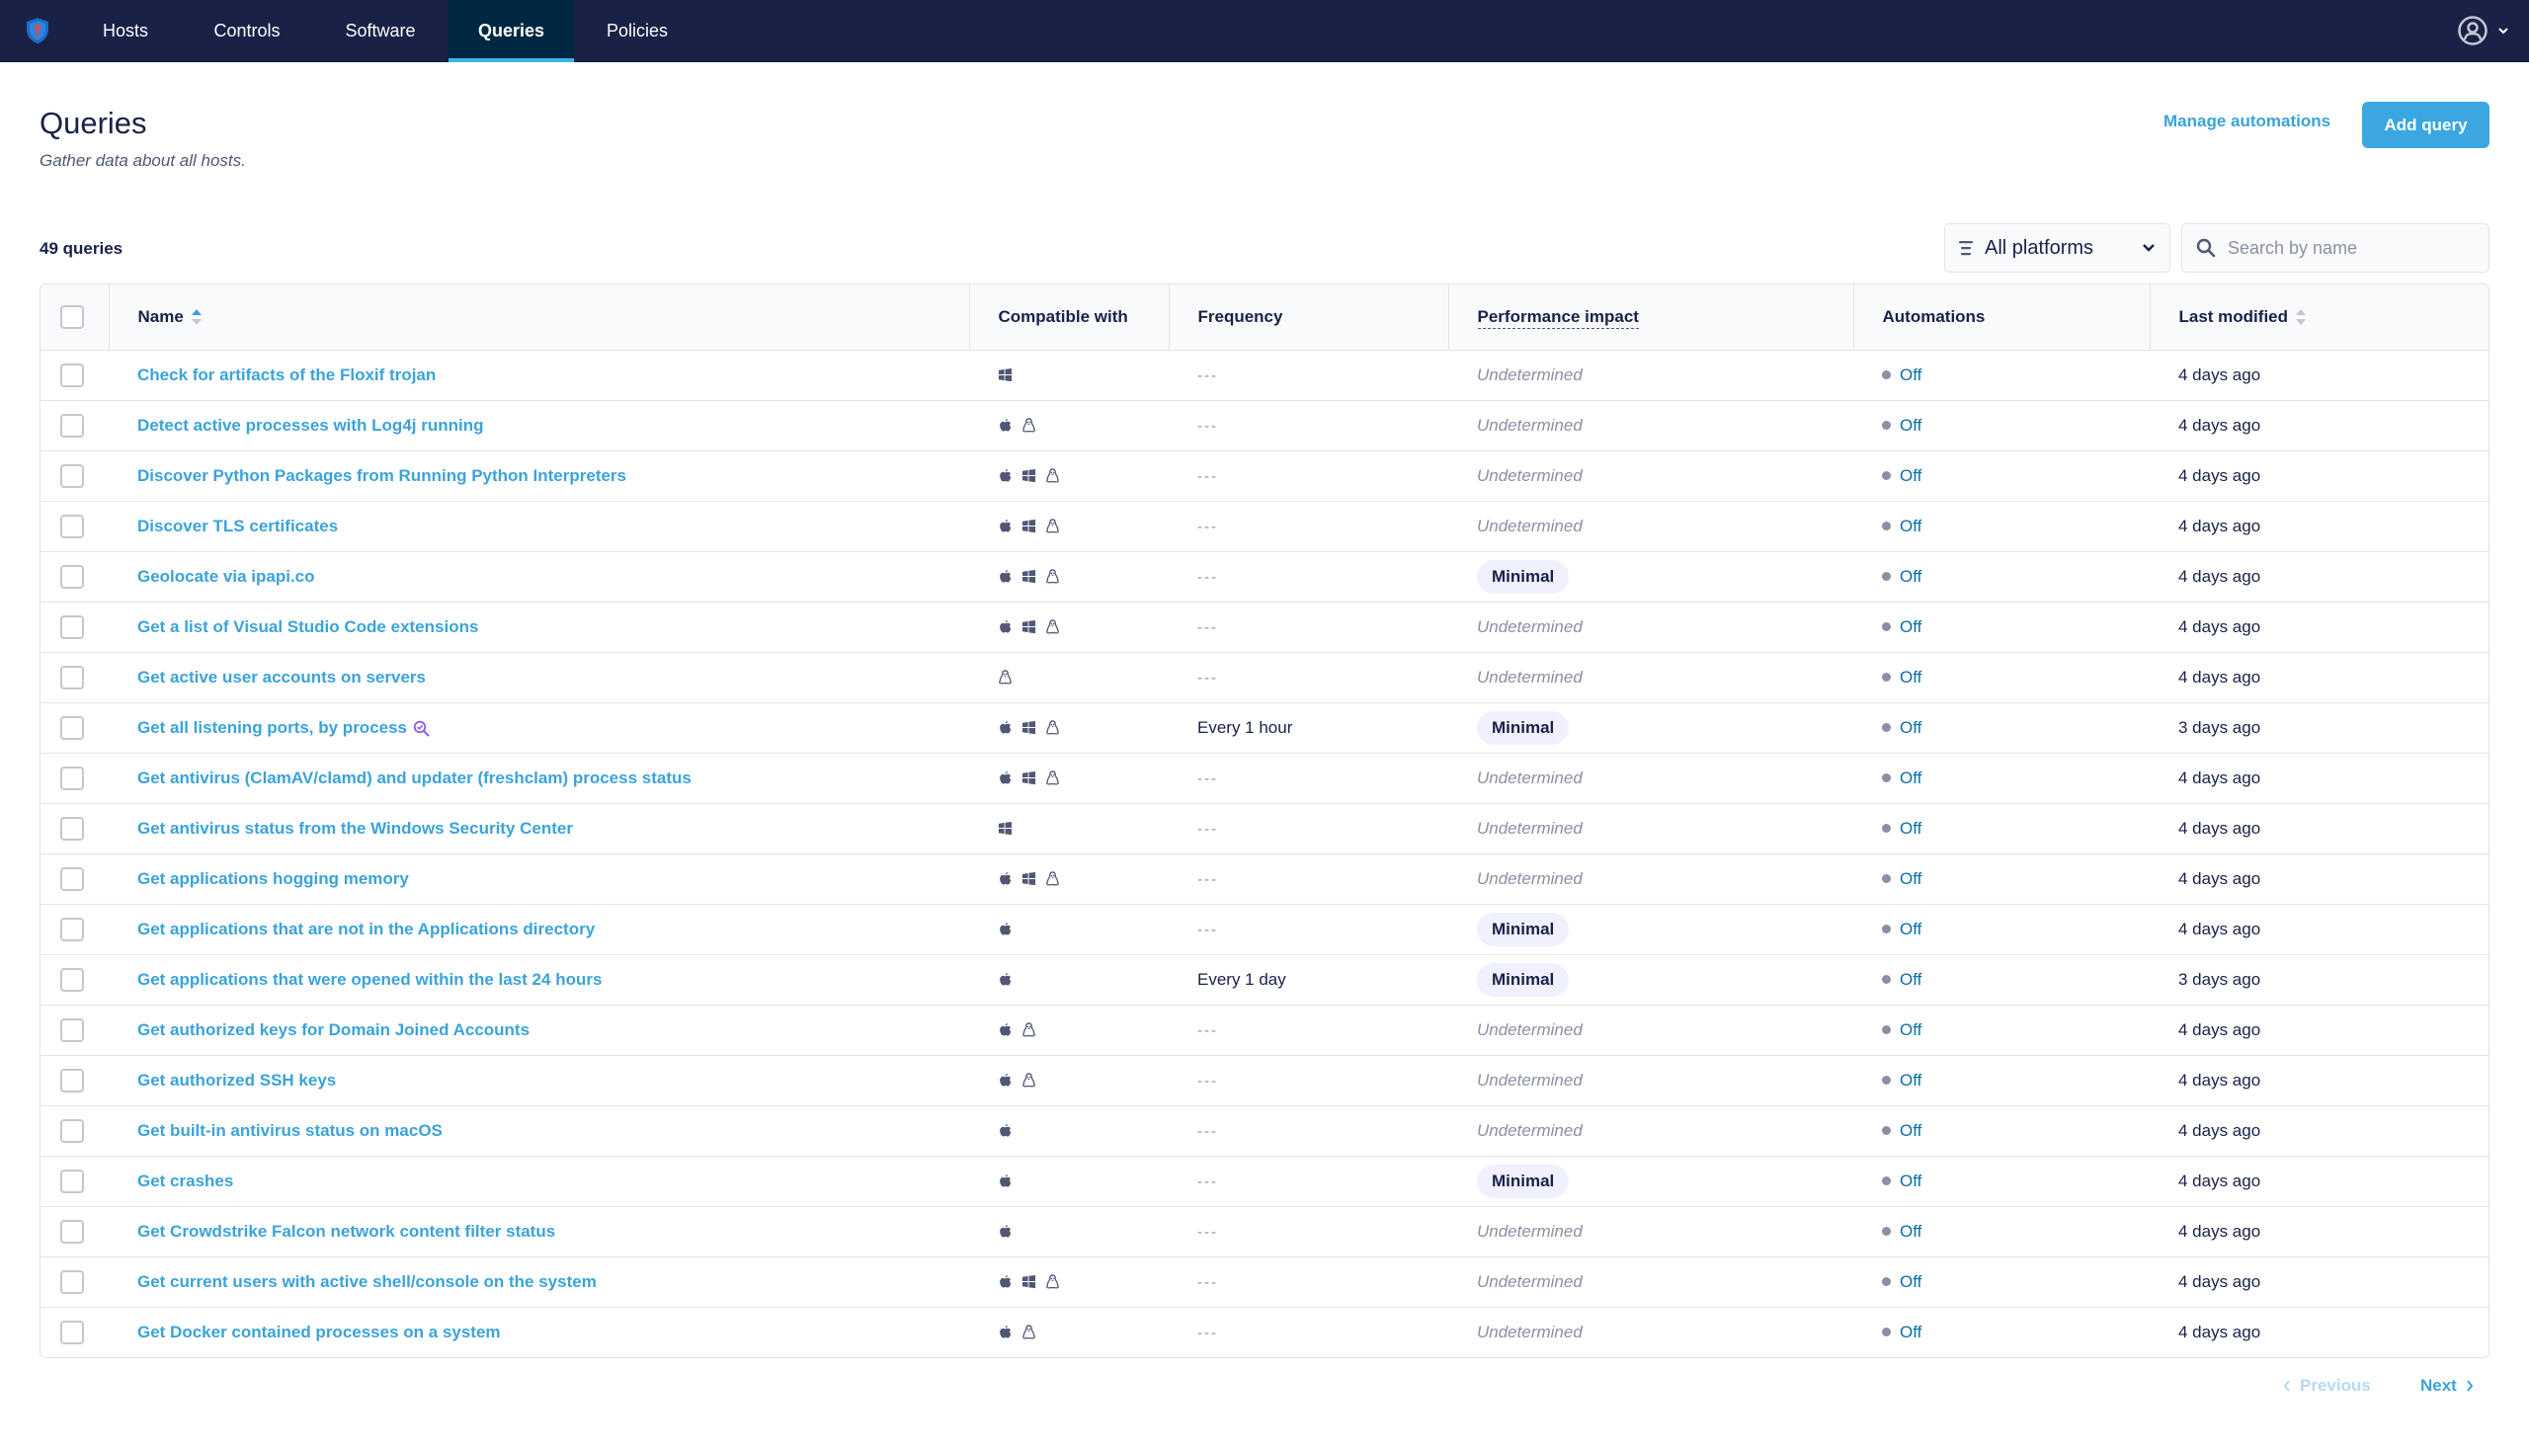 Image resolution: width=2529 pixels, height=1456 pixels. I want to click on query-name-link: Get crashes, so click(185, 1181).